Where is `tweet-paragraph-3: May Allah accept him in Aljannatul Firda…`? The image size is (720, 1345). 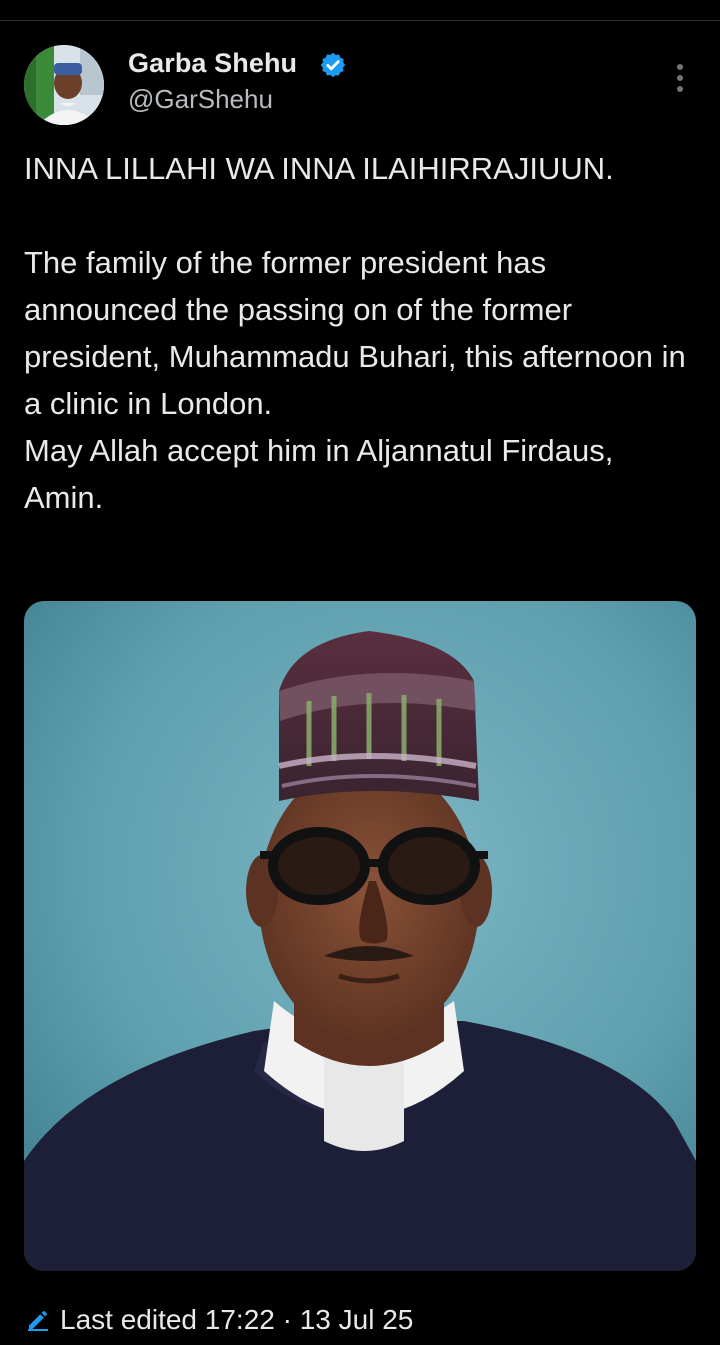 tweet-paragraph-3: May Allah accept him in Aljannatul Firda… is located at coordinates (319, 474).